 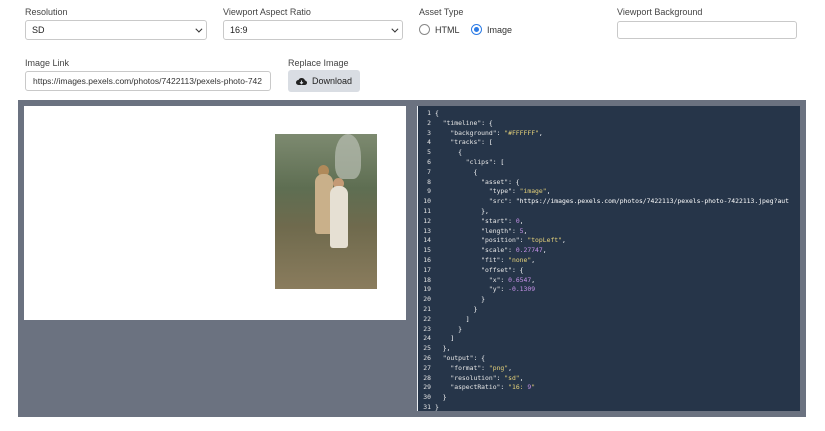 I want to click on code-line: 11 },, so click(x=609, y=212).